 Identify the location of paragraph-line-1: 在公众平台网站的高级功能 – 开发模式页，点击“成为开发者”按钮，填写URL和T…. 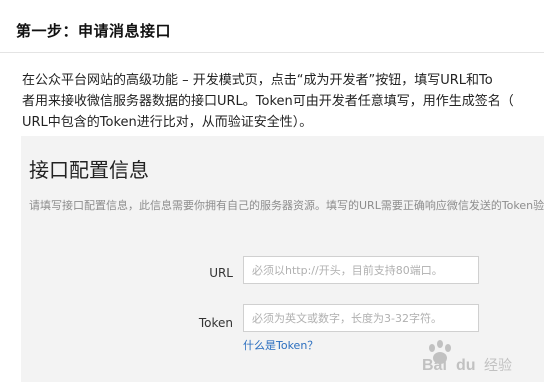
(257, 80).